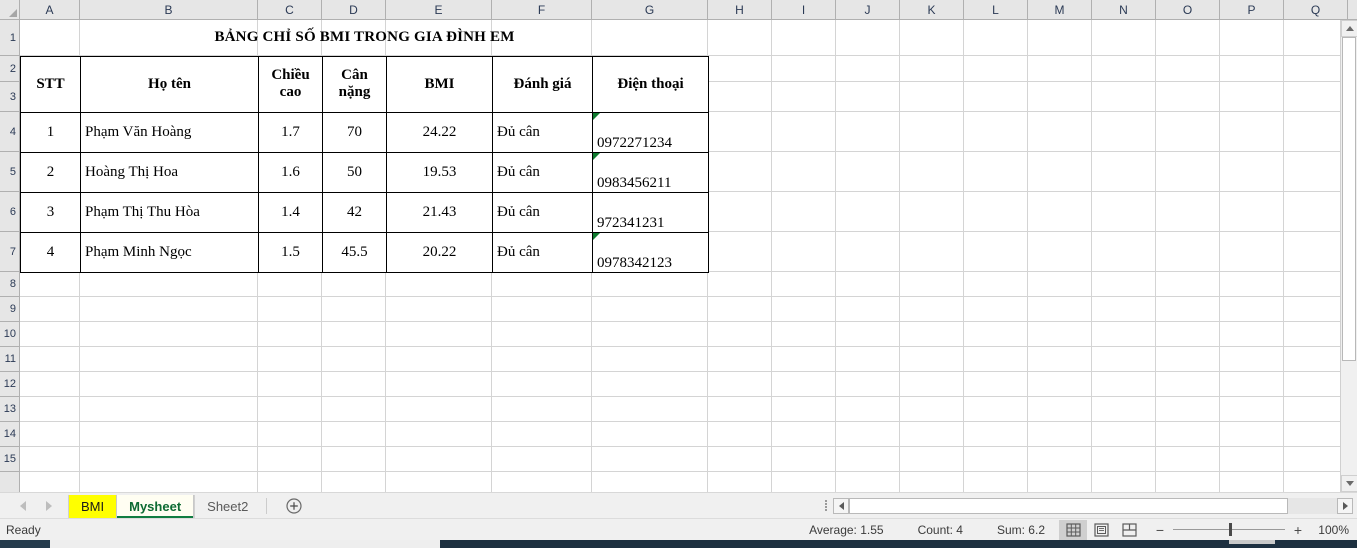 Image resolution: width=1357 pixels, height=548 pixels. Describe the element at coordinates (9, 172) in the screenshot. I see `row-header-5: 5` at that location.